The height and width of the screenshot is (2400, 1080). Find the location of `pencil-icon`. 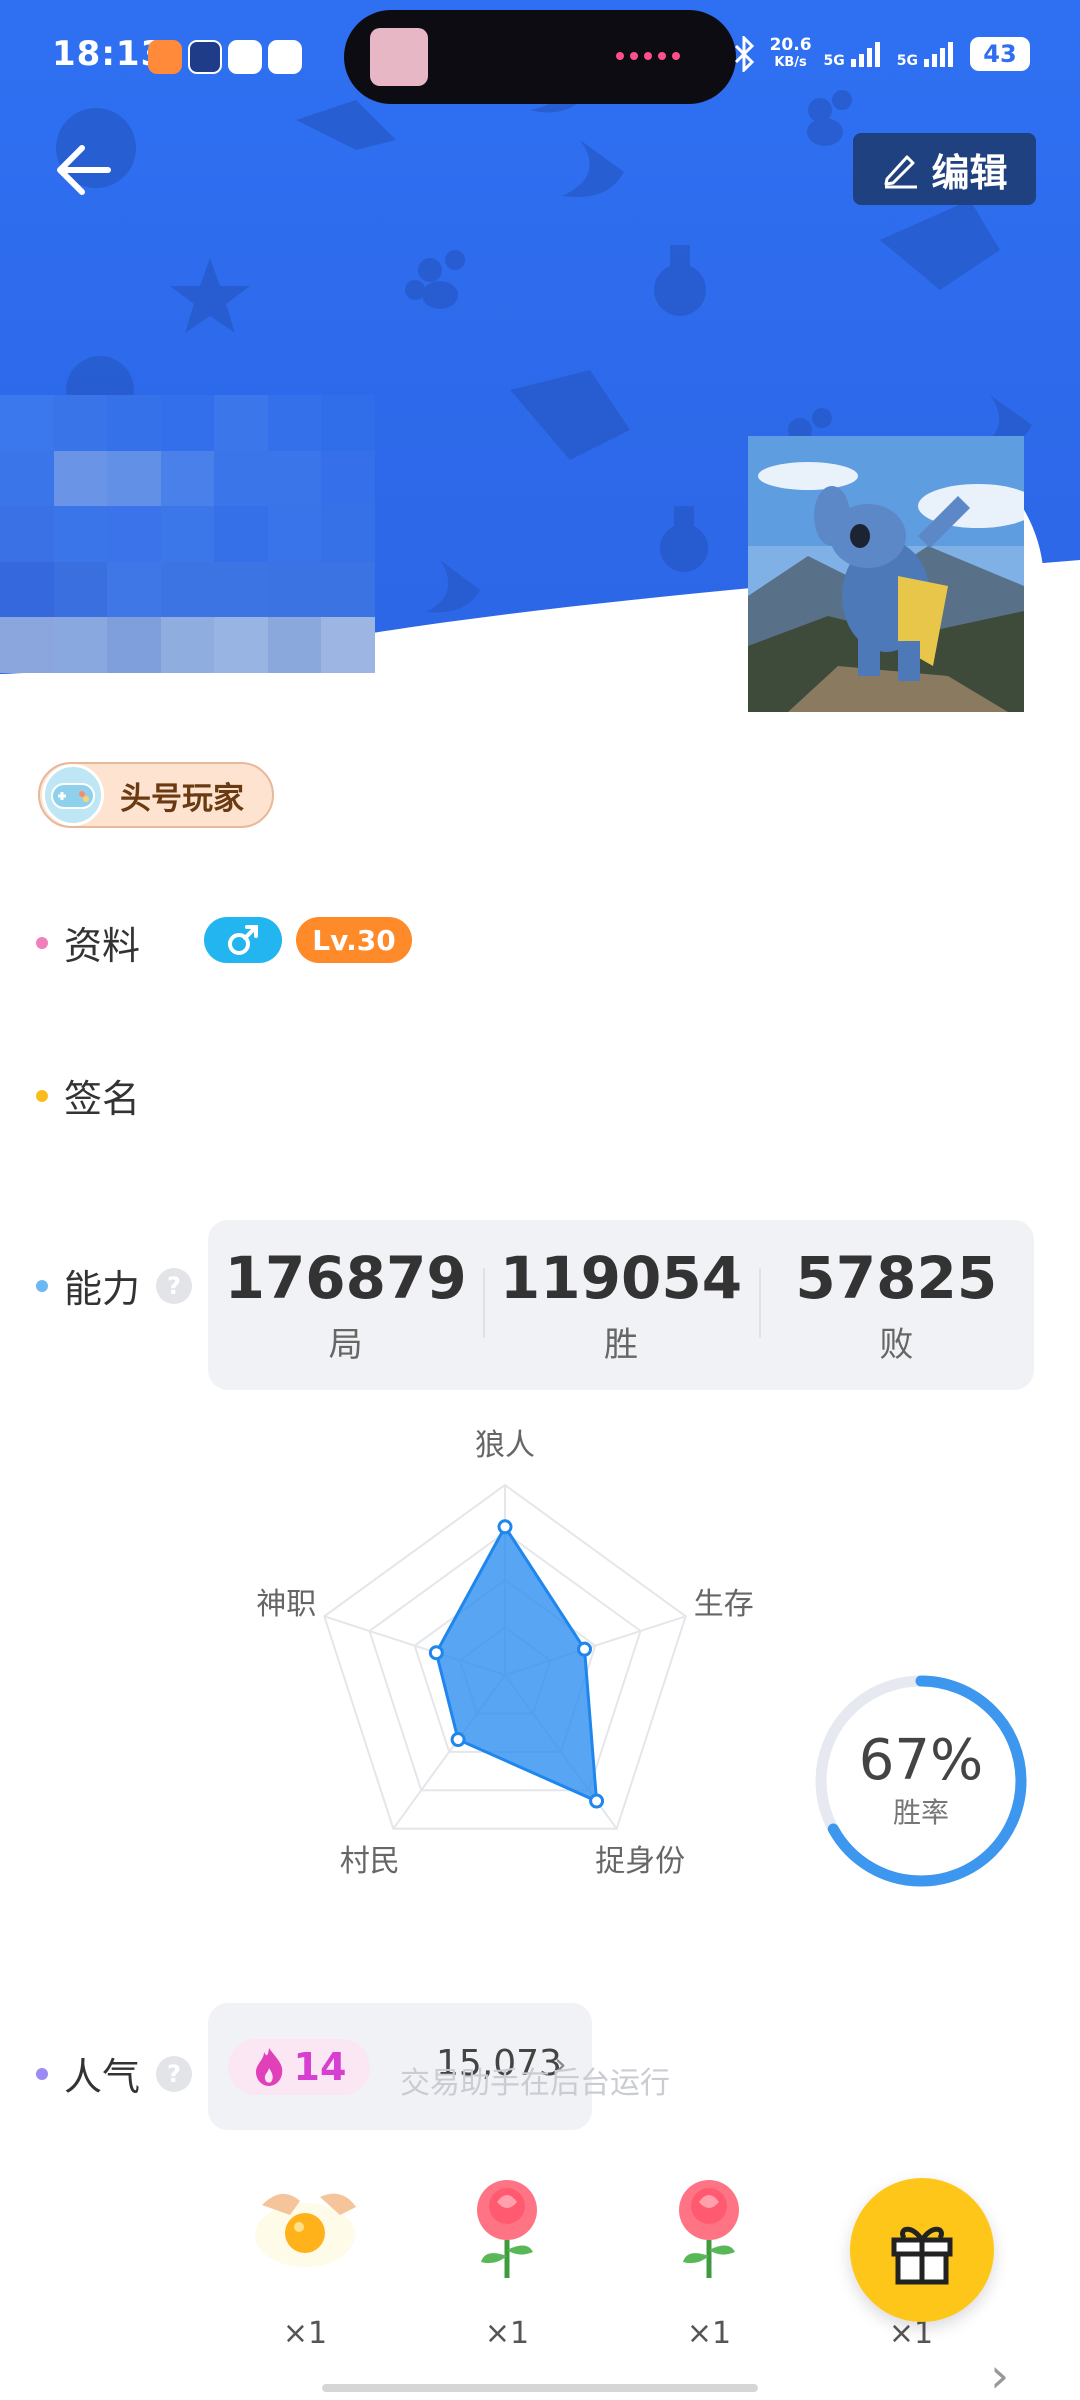

pencil-icon is located at coordinates (901, 172).